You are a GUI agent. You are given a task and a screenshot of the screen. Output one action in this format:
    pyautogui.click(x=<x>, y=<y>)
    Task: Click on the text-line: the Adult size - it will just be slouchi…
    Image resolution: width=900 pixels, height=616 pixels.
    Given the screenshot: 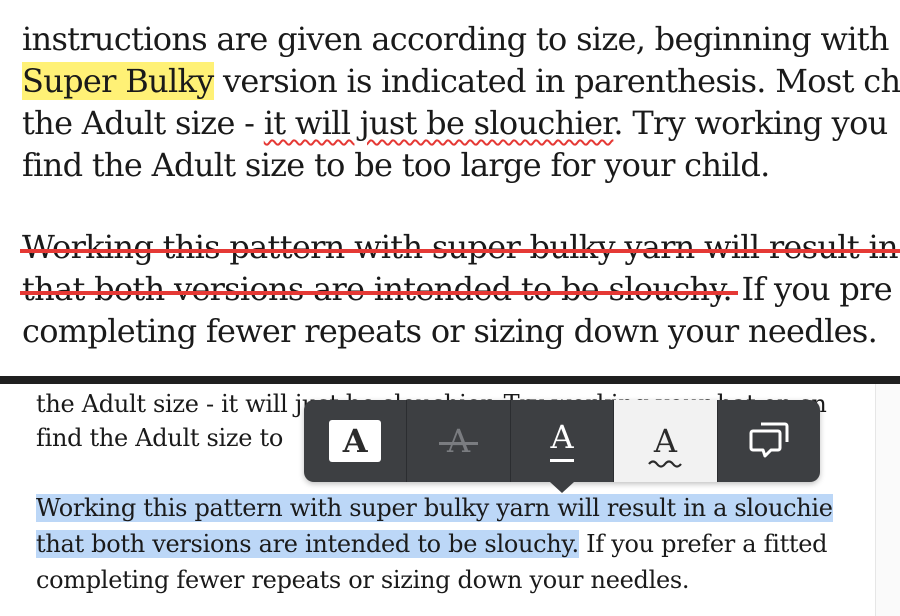 What is the action you would take?
    pyautogui.click(x=455, y=123)
    